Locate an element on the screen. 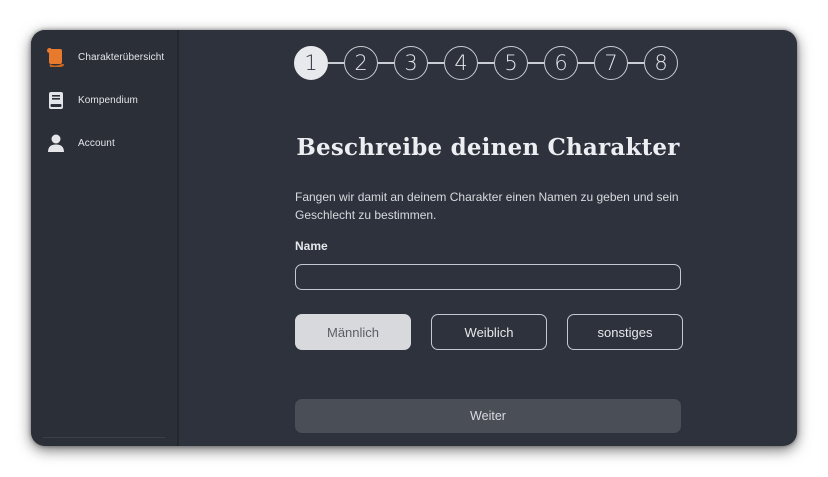 This screenshot has height=477, width=828. sidebar-item-kompendium: Kompendium is located at coordinates (104, 100).